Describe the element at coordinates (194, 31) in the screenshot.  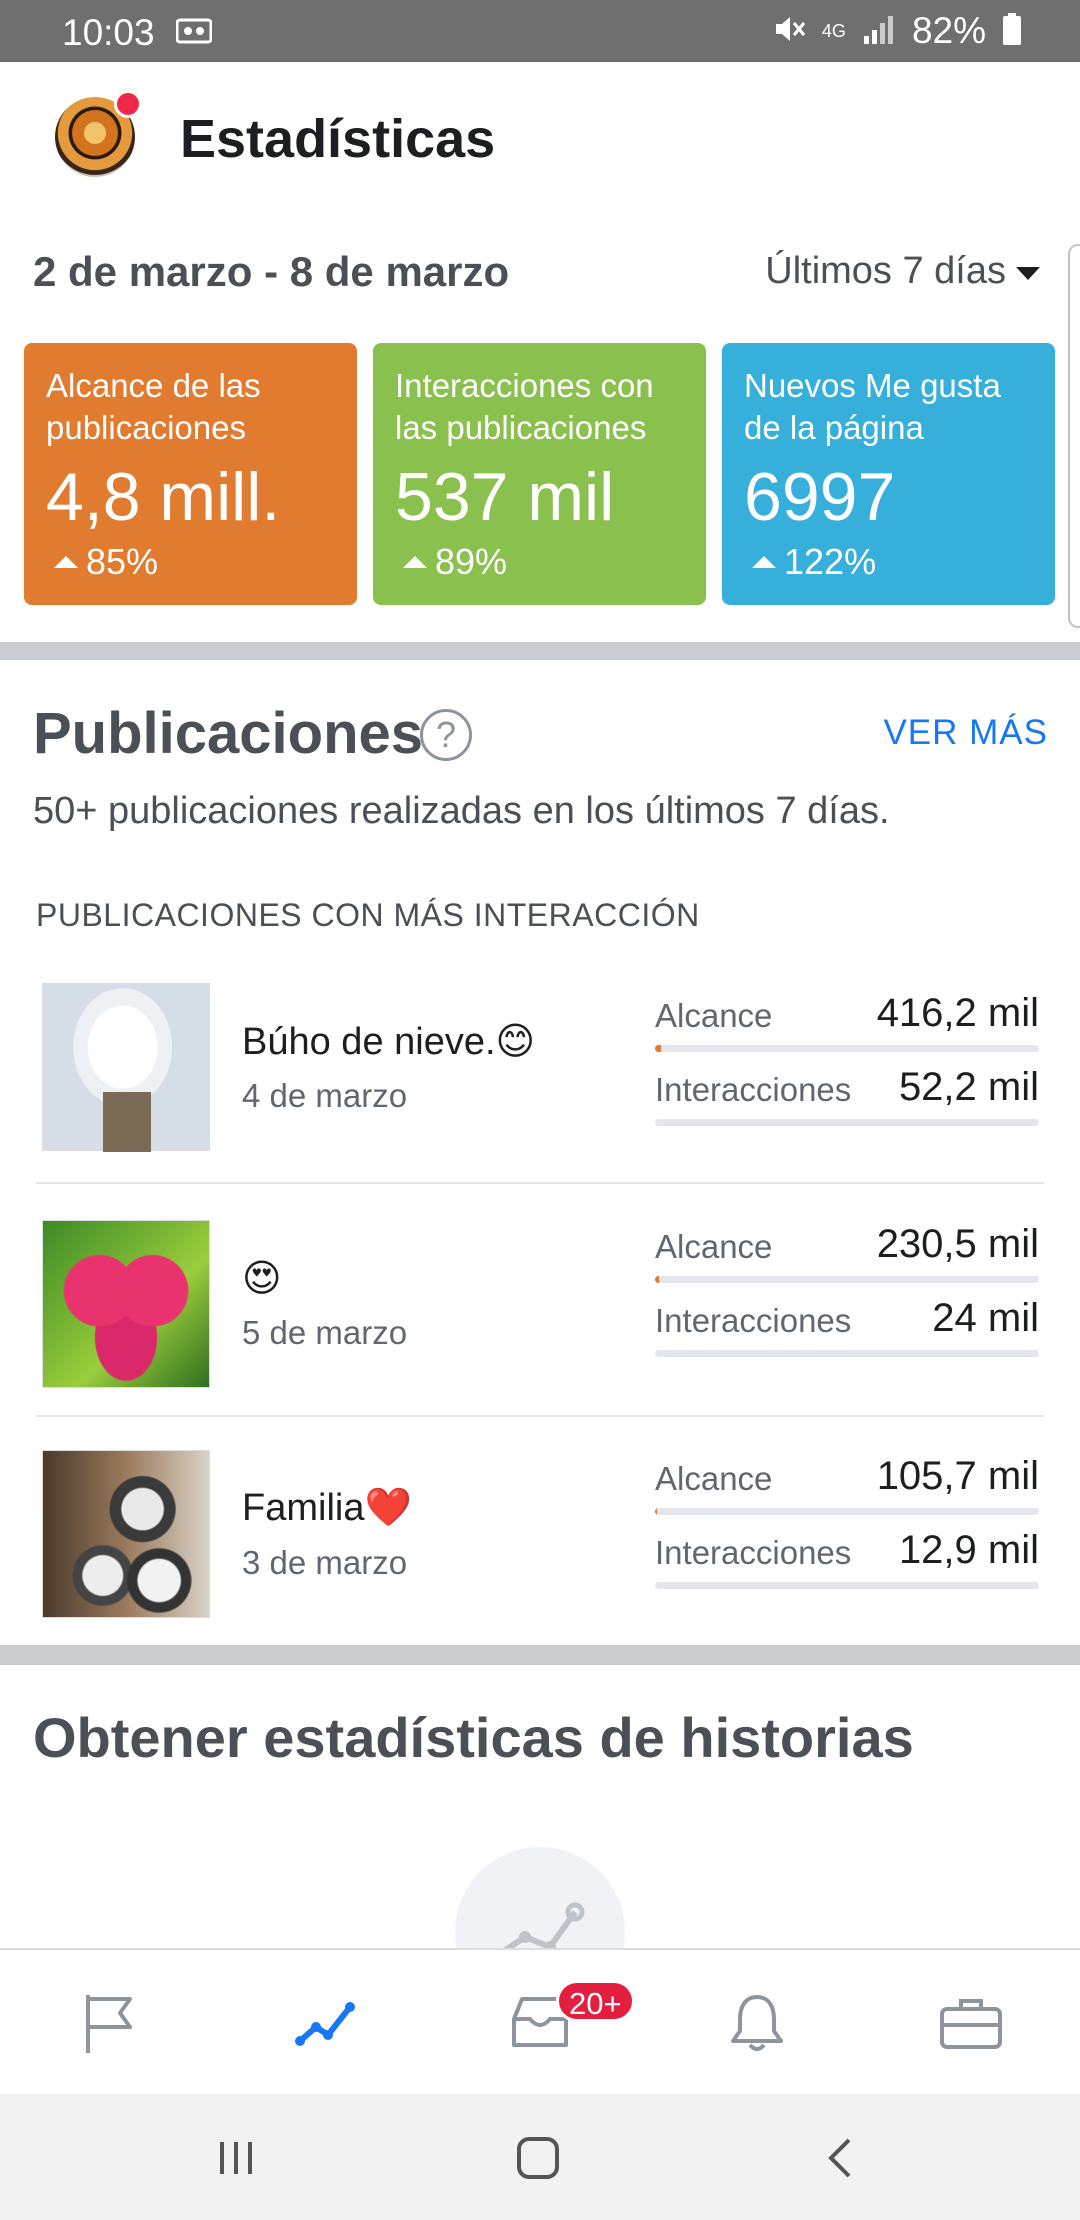
I see `voicemail-icon` at that location.